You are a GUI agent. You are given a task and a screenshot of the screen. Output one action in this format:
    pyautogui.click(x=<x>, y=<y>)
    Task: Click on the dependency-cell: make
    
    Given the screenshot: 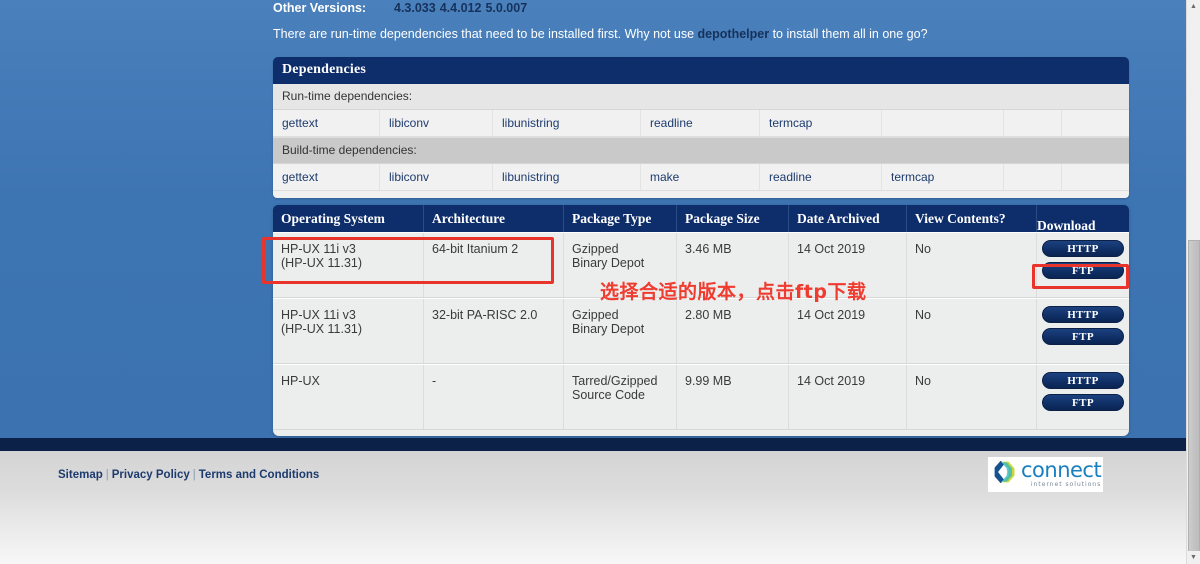 What is the action you would take?
    pyautogui.click(x=700, y=177)
    